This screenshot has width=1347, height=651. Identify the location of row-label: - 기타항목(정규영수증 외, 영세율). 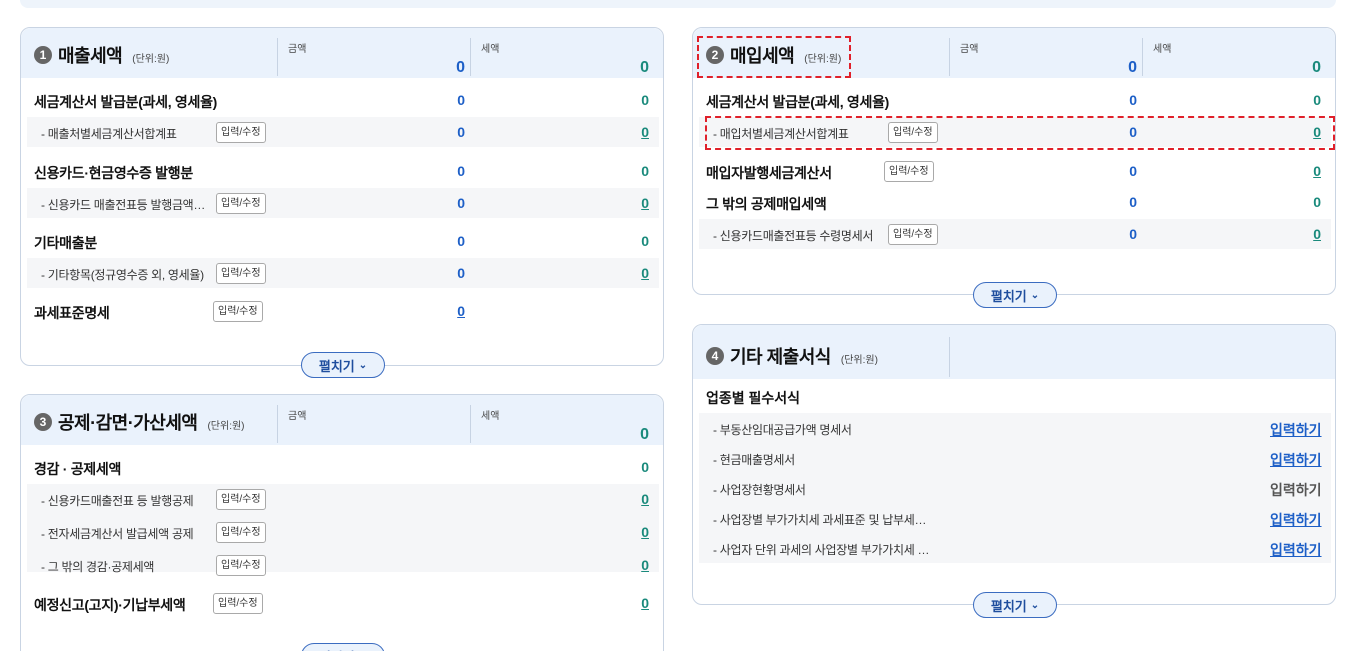
(122, 275).